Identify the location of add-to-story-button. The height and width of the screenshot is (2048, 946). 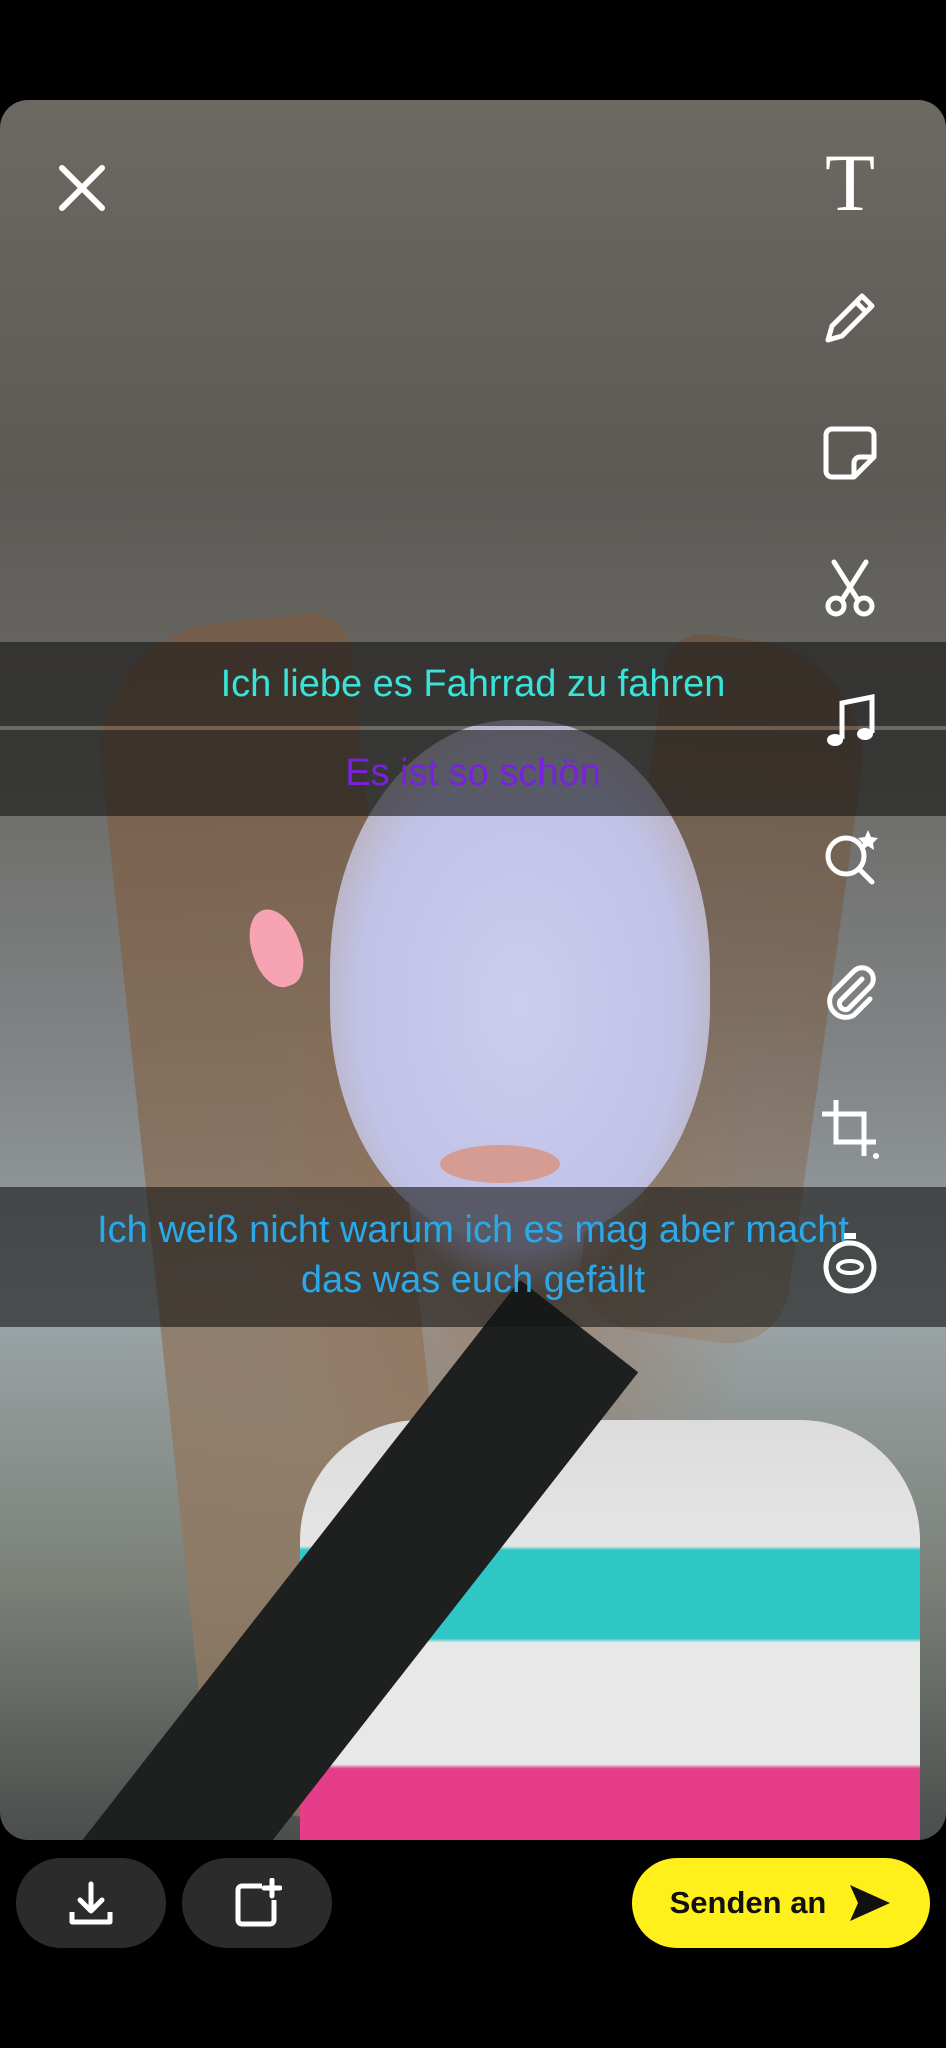
(257, 1903).